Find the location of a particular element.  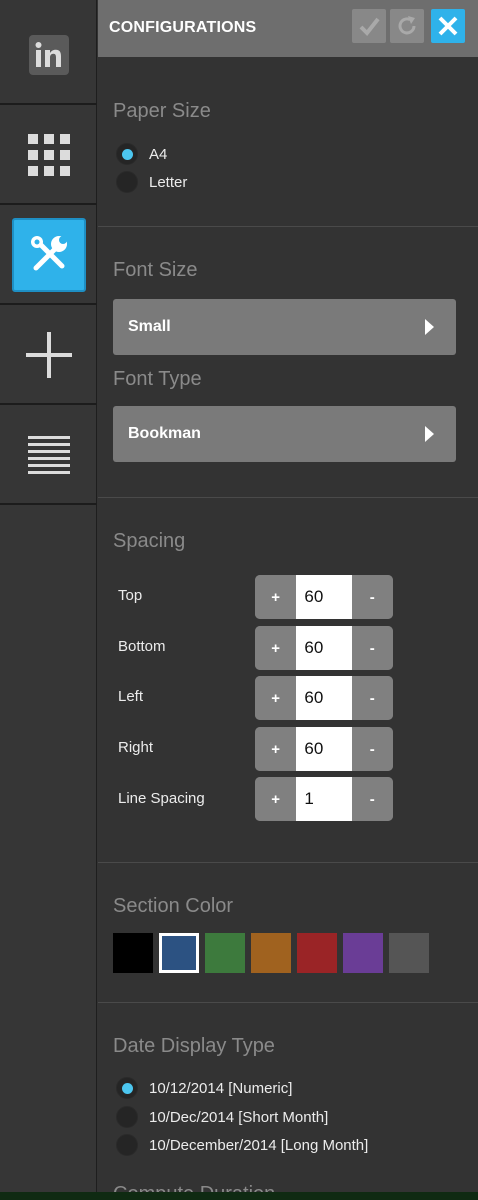

line-spacing-stepper: + 1 - is located at coordinates (324, 799).